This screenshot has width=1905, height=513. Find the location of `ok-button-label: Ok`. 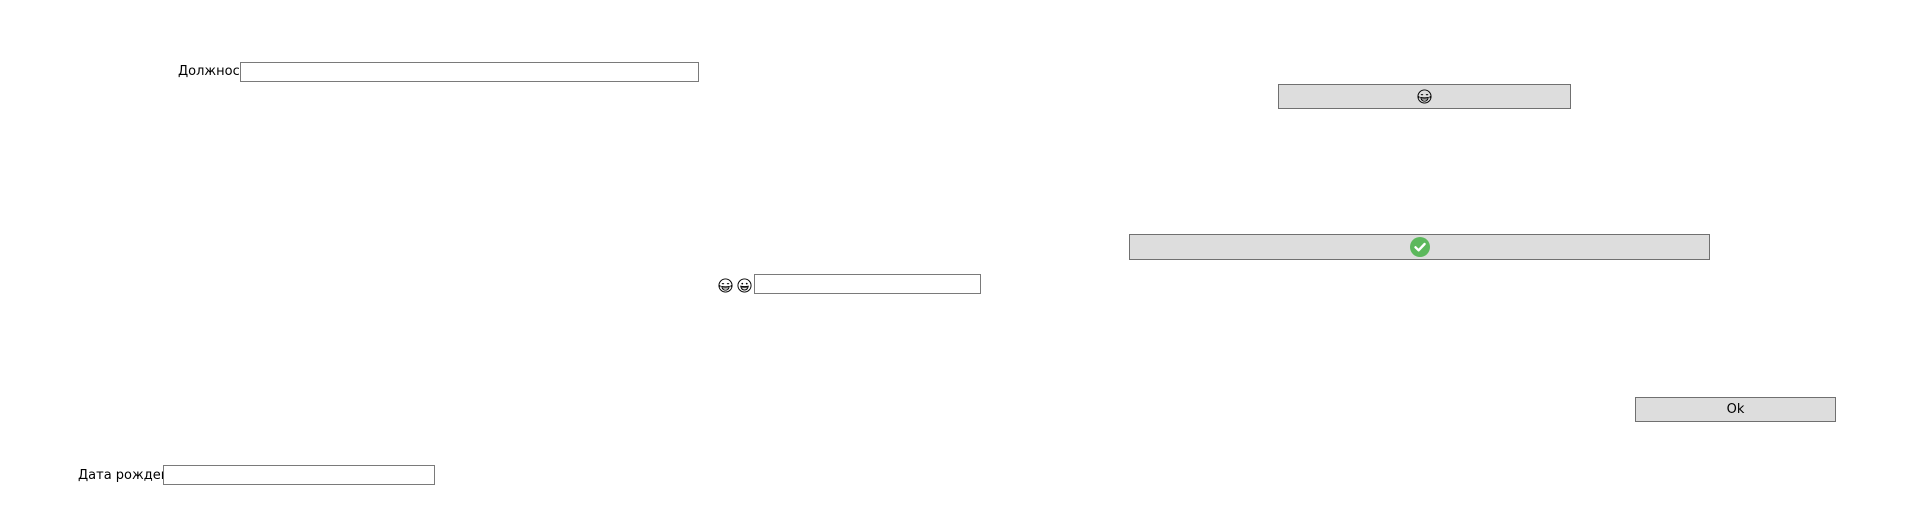

ok-button-label: Ok is located at coordinates (1735, 409).